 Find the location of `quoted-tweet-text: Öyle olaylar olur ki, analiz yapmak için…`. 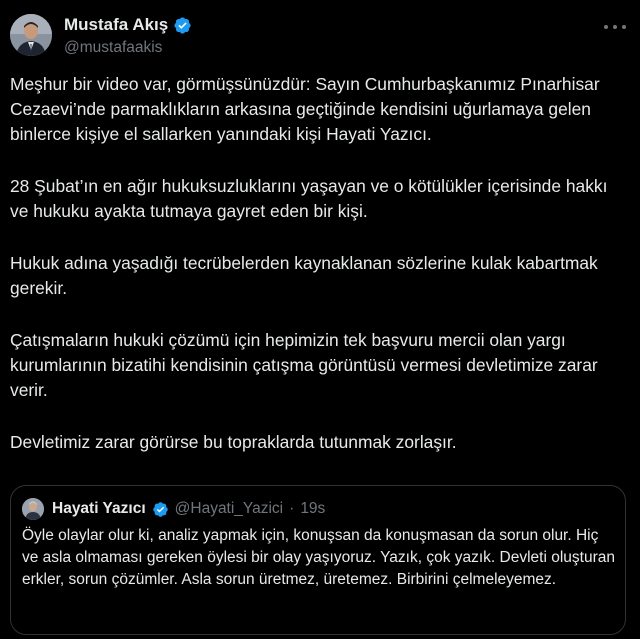

quoted-tweet-text: Öyle olaylar olur ki, analiz yapmak için… is located at coordinates (318, 557).